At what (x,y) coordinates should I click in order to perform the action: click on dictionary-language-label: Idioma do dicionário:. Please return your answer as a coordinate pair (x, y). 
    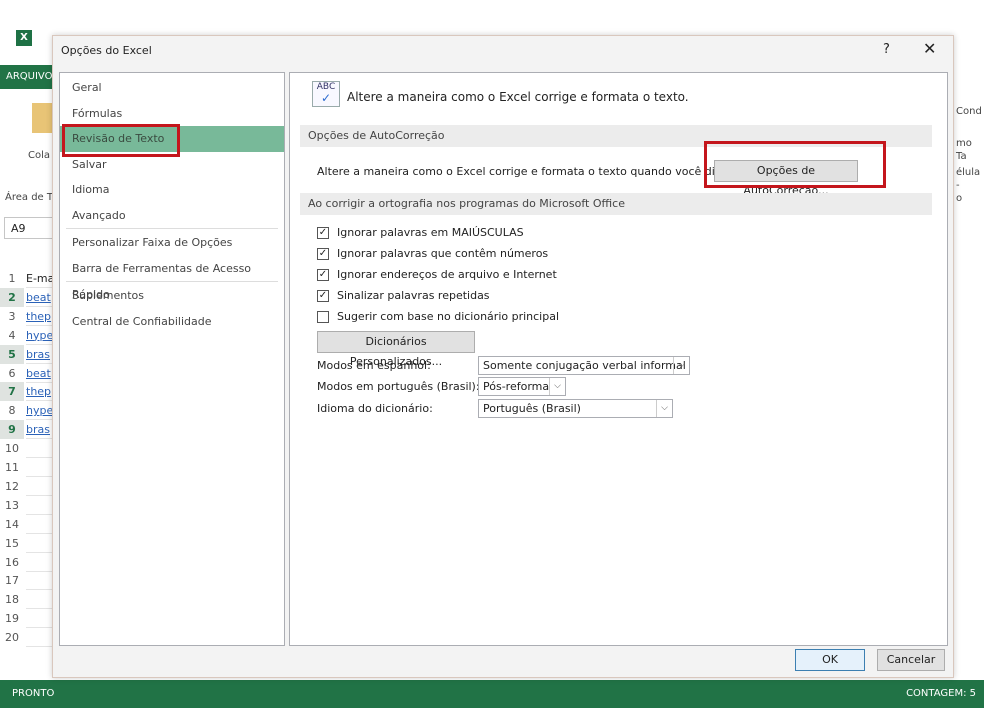
    Looking at the image, I should click on (375, 408).